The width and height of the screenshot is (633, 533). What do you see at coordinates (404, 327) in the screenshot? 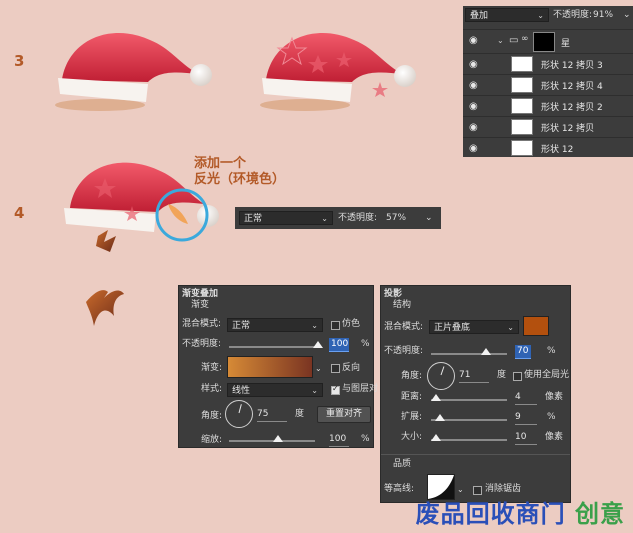
I see `blend-mode-label: 混合模式:` at bounding box center [404, 327].